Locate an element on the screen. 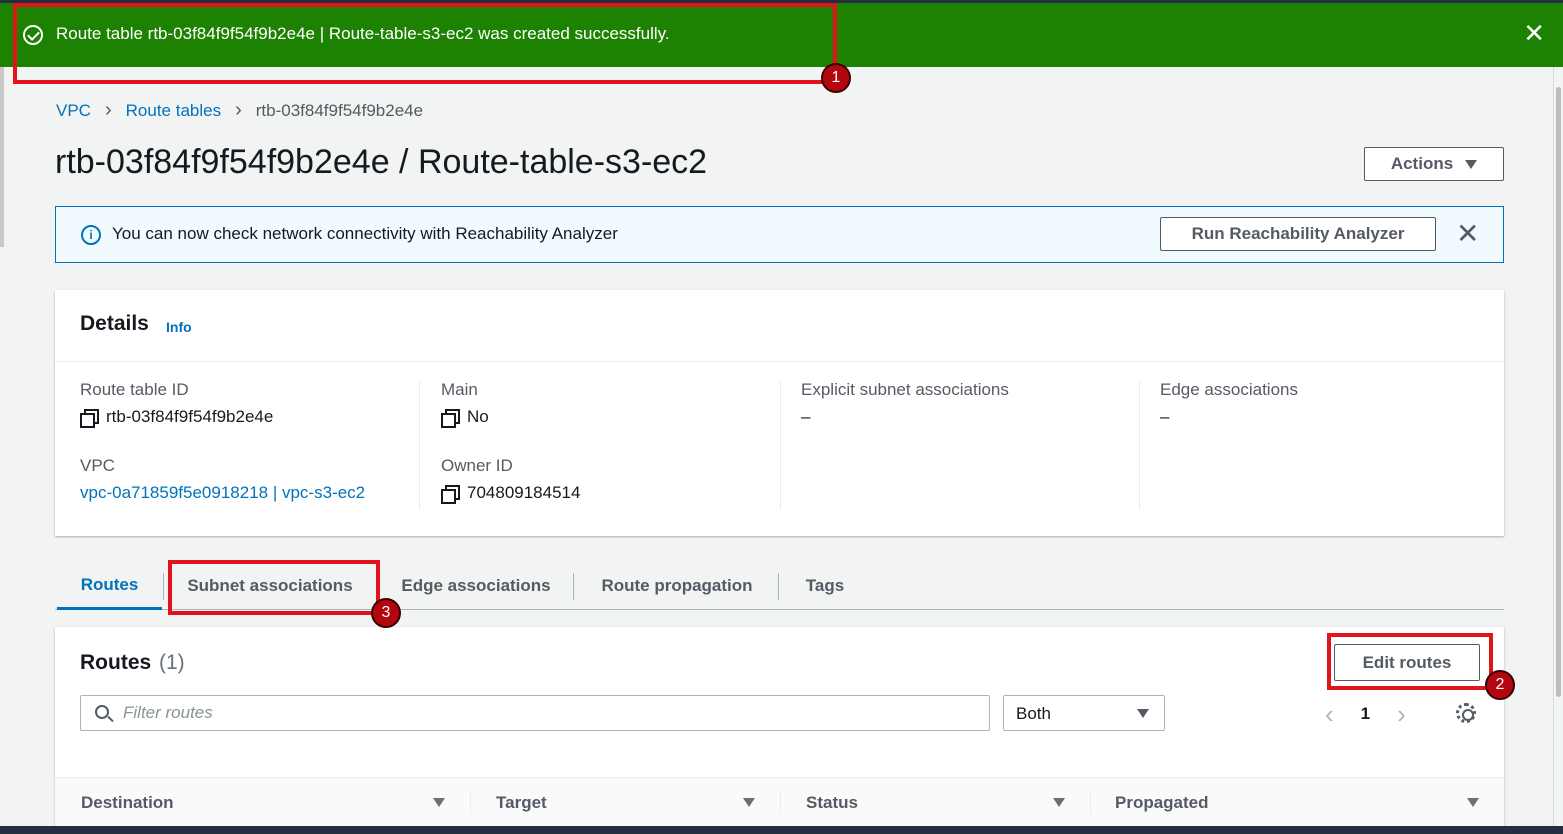 This screenshot has height=834, width=1563. pagination: ‹ 1 › is located at coordinates (1365, 714).